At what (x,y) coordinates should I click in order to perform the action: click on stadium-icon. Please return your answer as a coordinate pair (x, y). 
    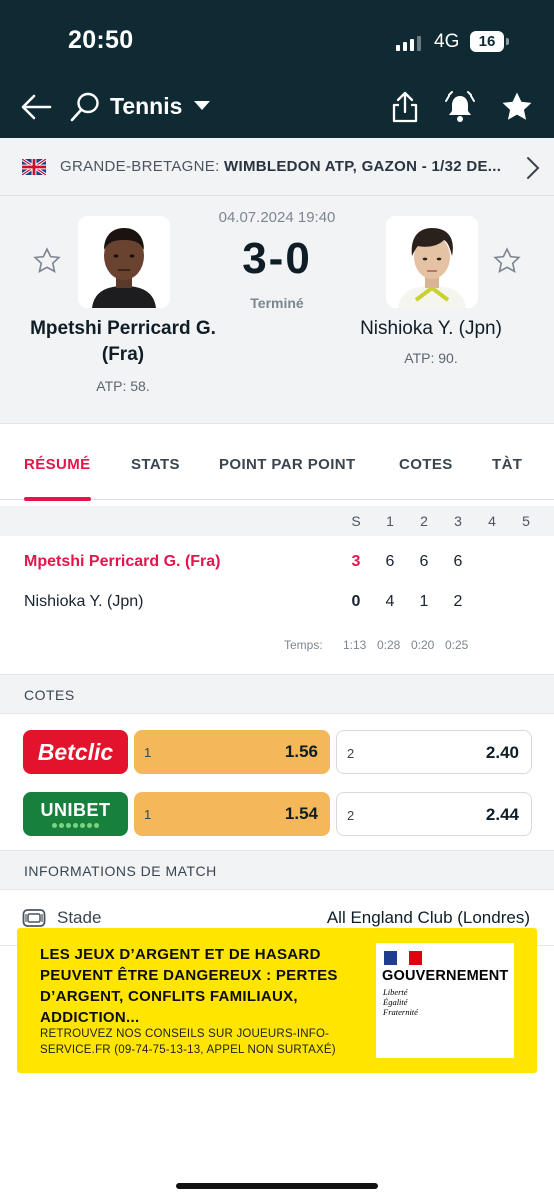
    Looking at the image, I should click on (34, 918).